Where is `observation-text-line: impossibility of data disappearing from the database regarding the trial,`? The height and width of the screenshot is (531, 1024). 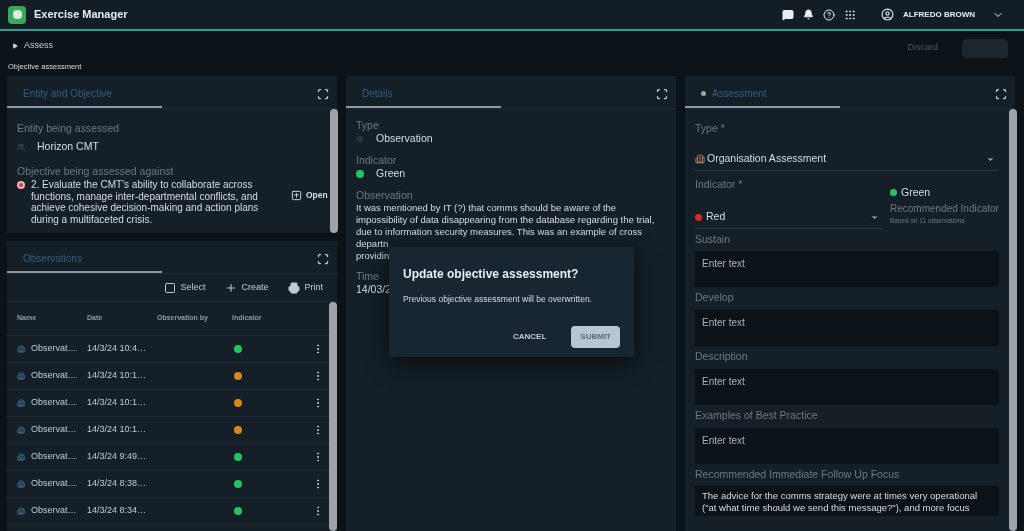 observation-text-line: impossibility of data disappearing from the database regarding the trial, is located at coordinates (505, 220).